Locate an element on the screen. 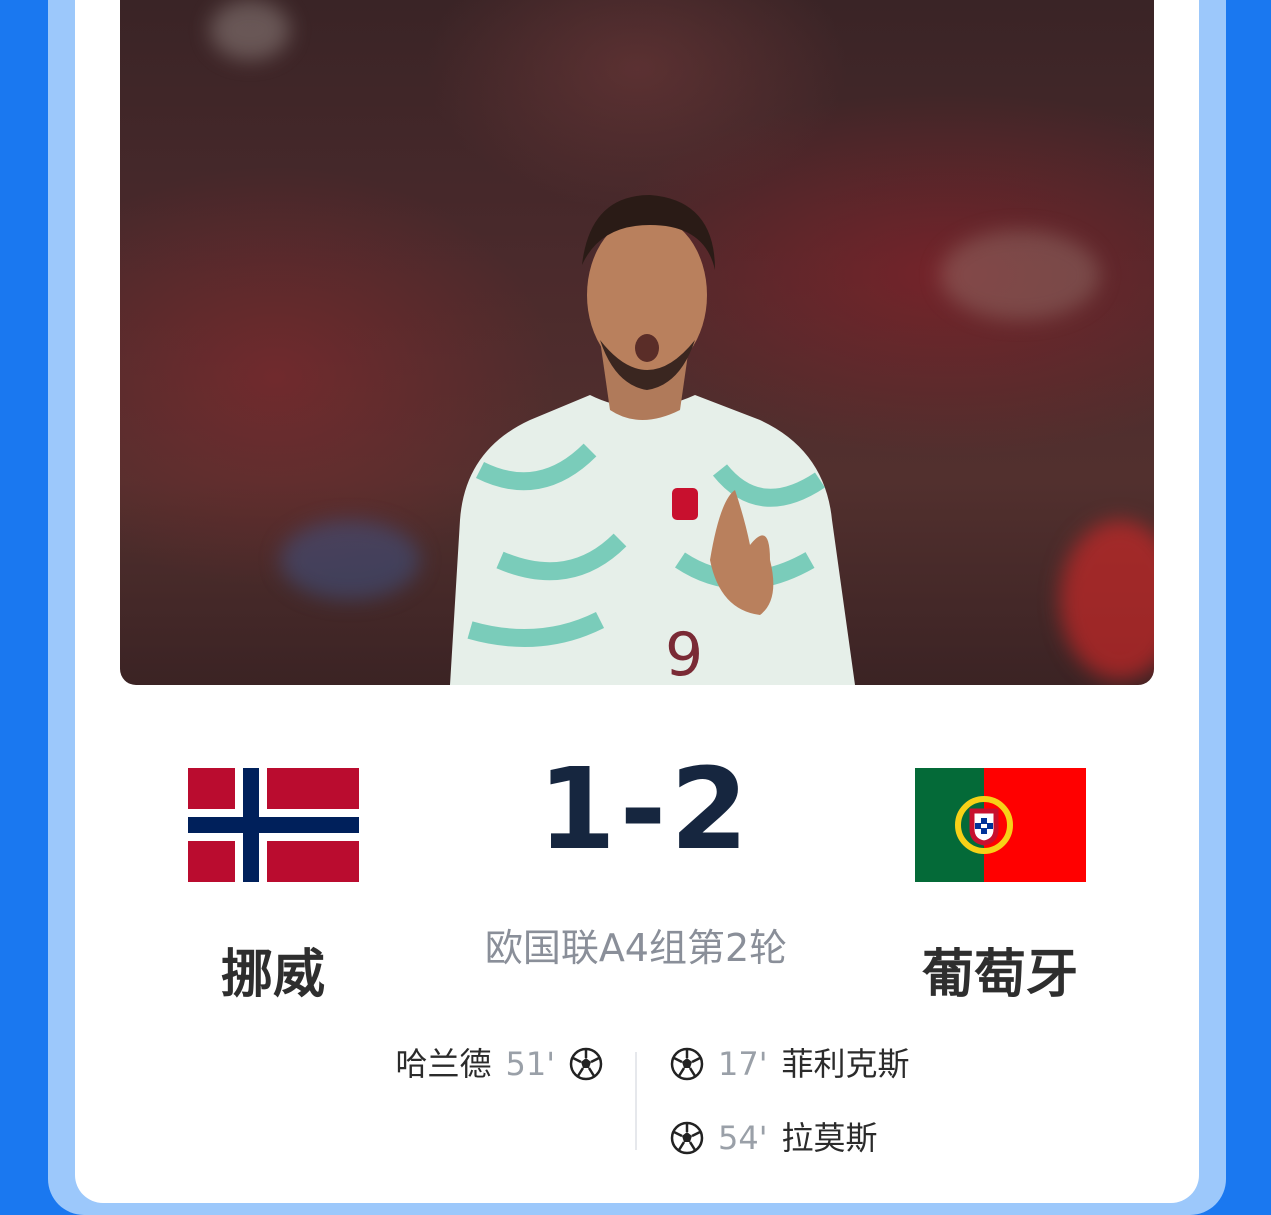  scorer-name: 哈兰德 is located at coordinates (443, 1064).